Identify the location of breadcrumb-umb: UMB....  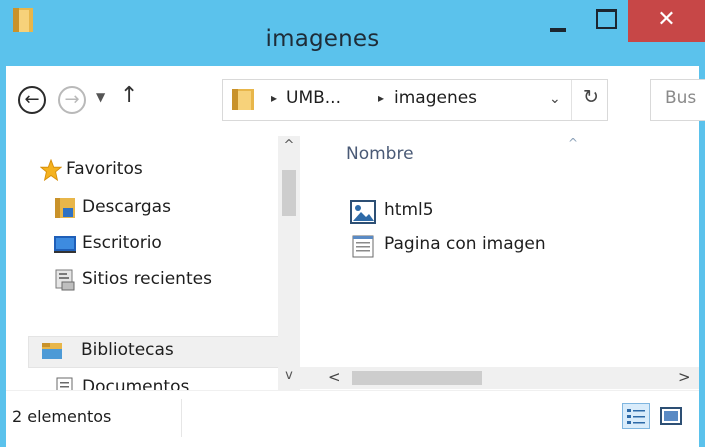
(313, 98).